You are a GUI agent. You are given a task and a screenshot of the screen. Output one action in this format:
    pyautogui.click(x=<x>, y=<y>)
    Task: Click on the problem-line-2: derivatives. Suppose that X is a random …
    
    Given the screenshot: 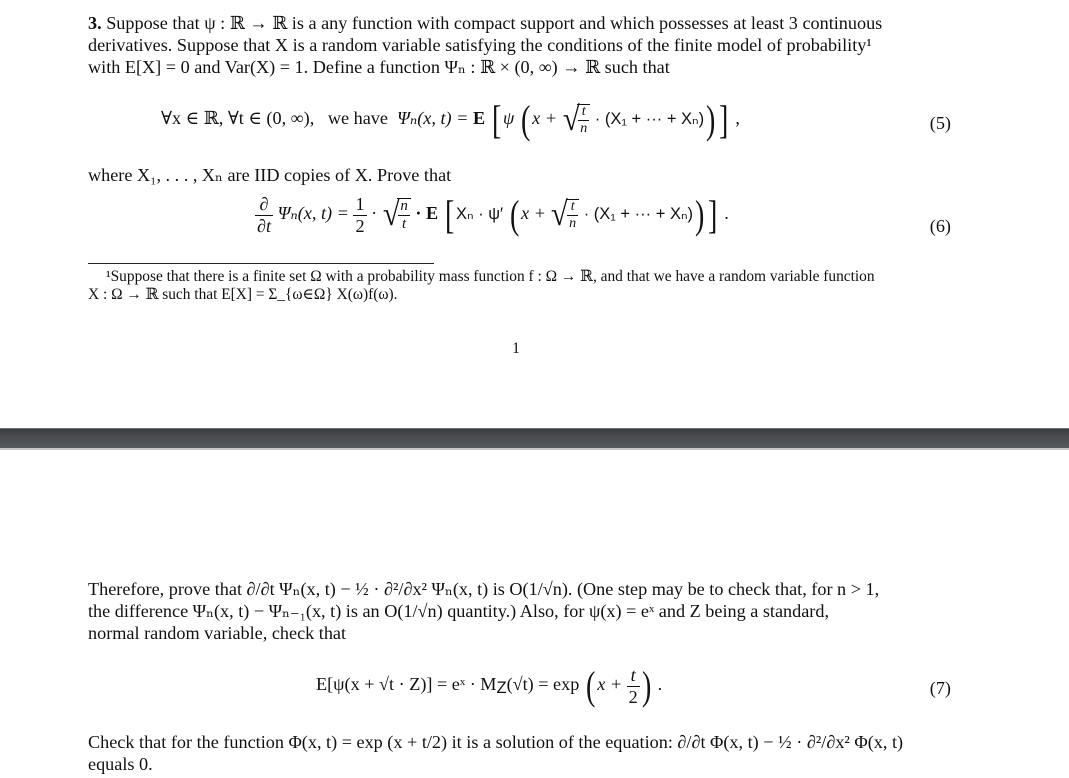 What is the action you would take?
    pyautogui.click(x=480, y=45)
    